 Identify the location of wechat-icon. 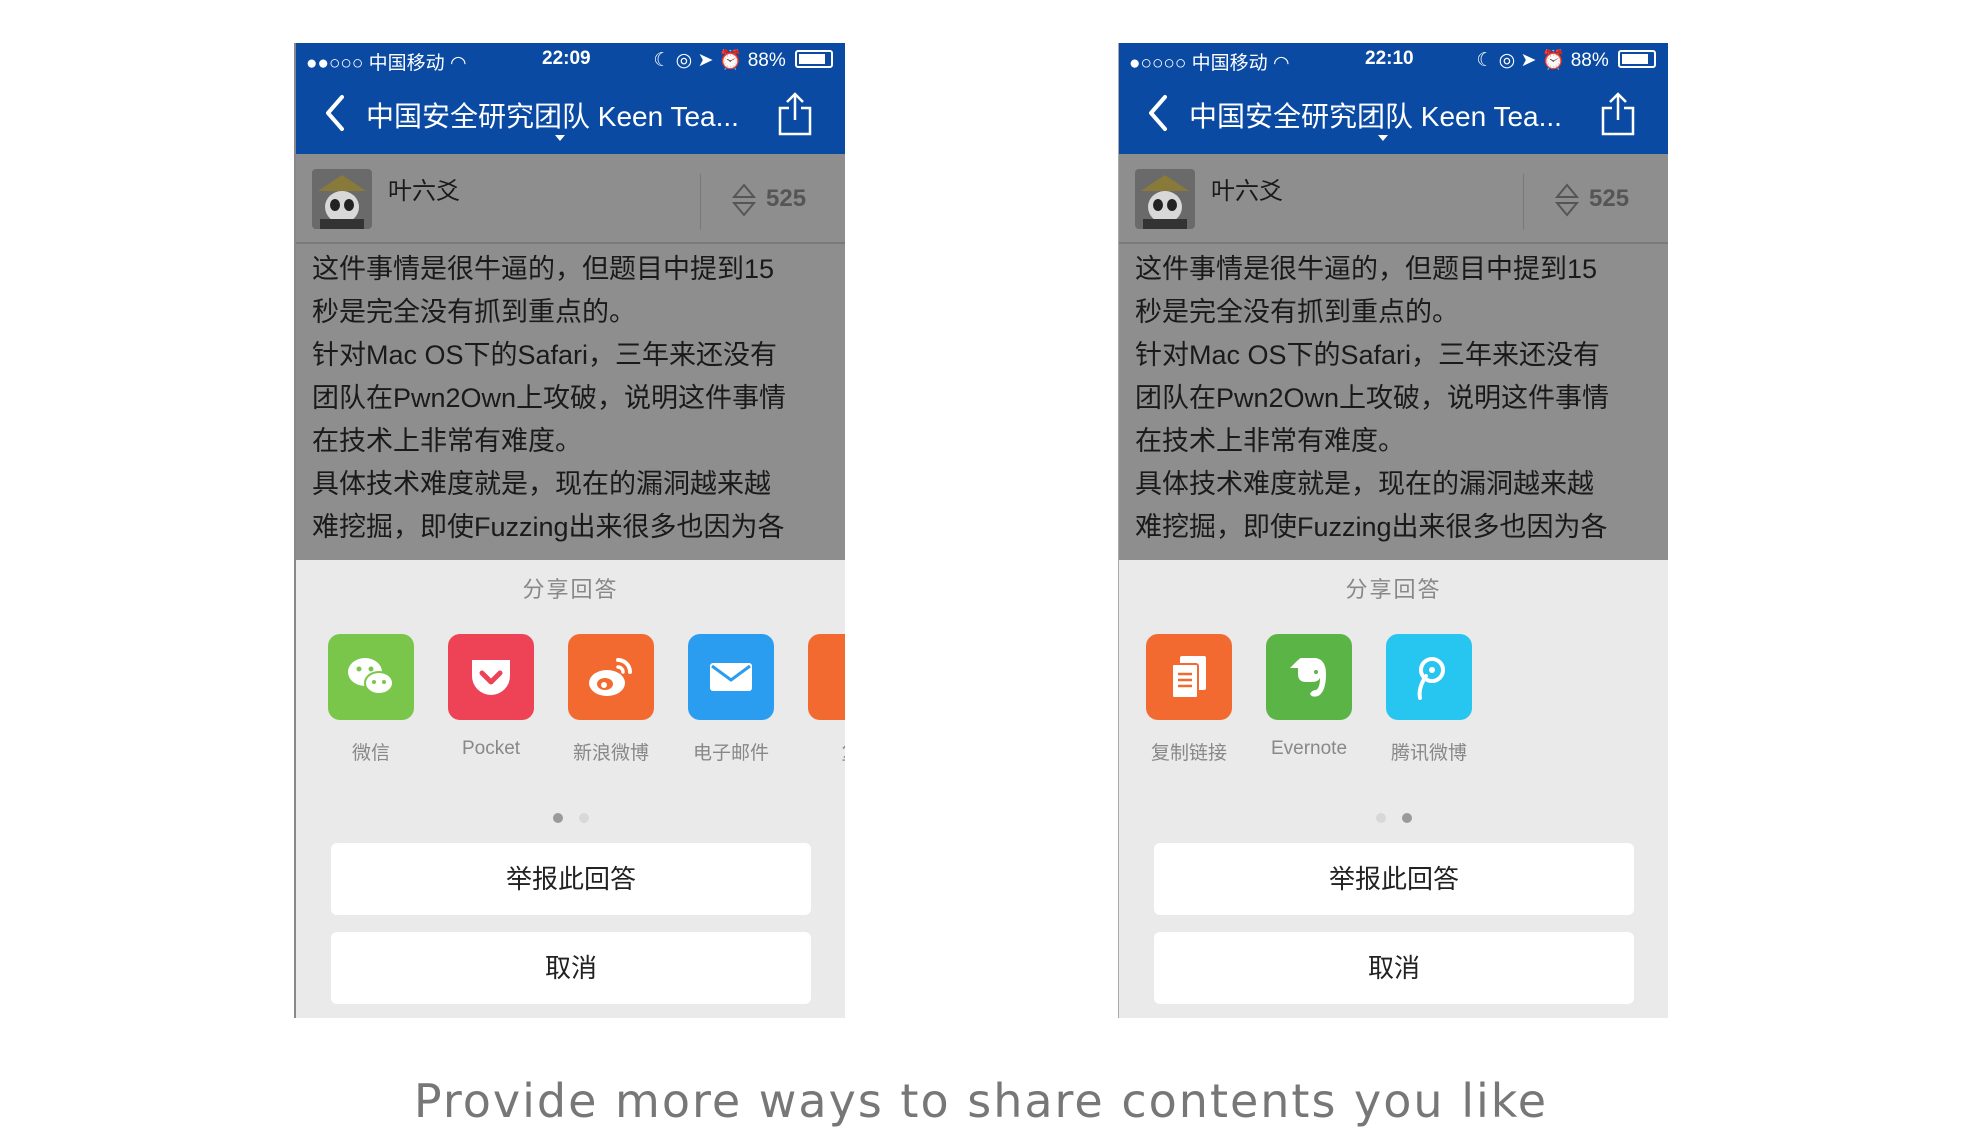
(371, 677).